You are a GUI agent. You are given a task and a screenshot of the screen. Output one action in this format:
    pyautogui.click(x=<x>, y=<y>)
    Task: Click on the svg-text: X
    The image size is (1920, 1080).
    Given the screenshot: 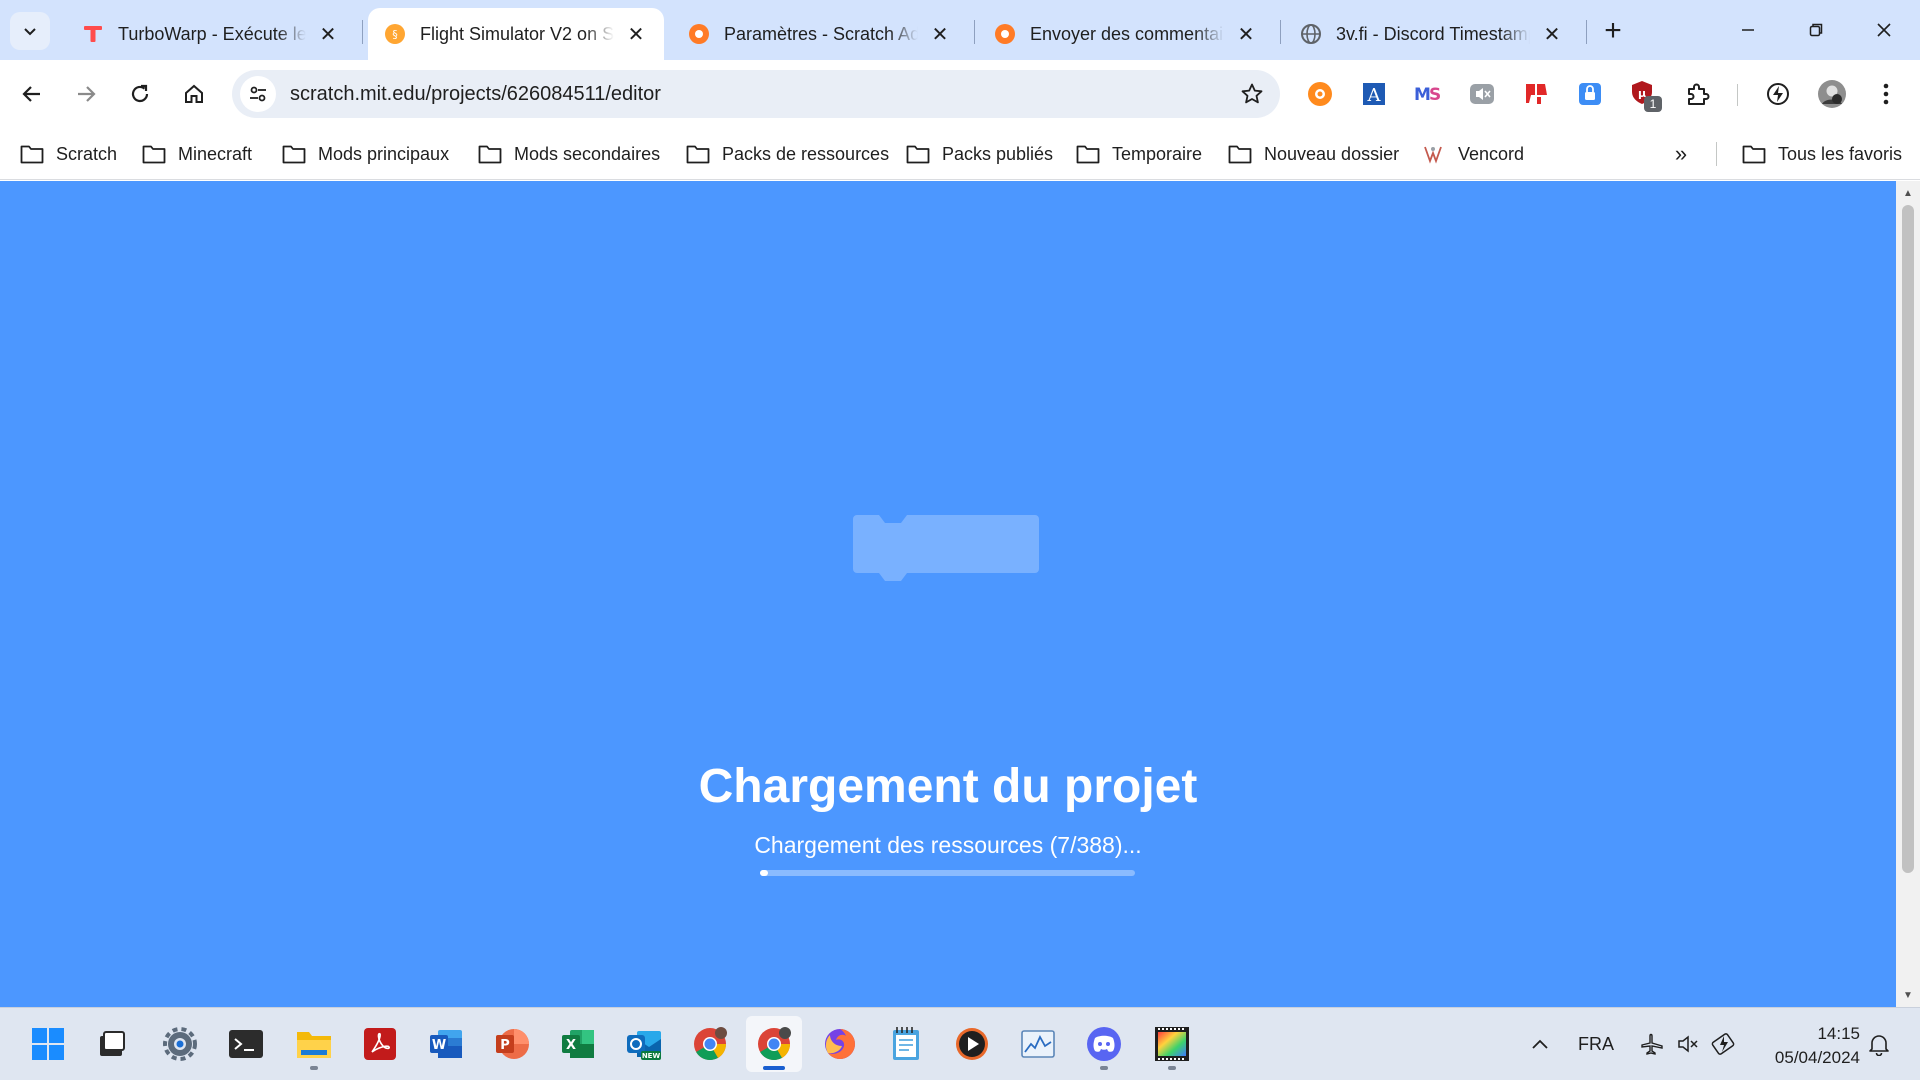 What is the action you would take?
    pyautogui.click(x=571, y=1045)
    